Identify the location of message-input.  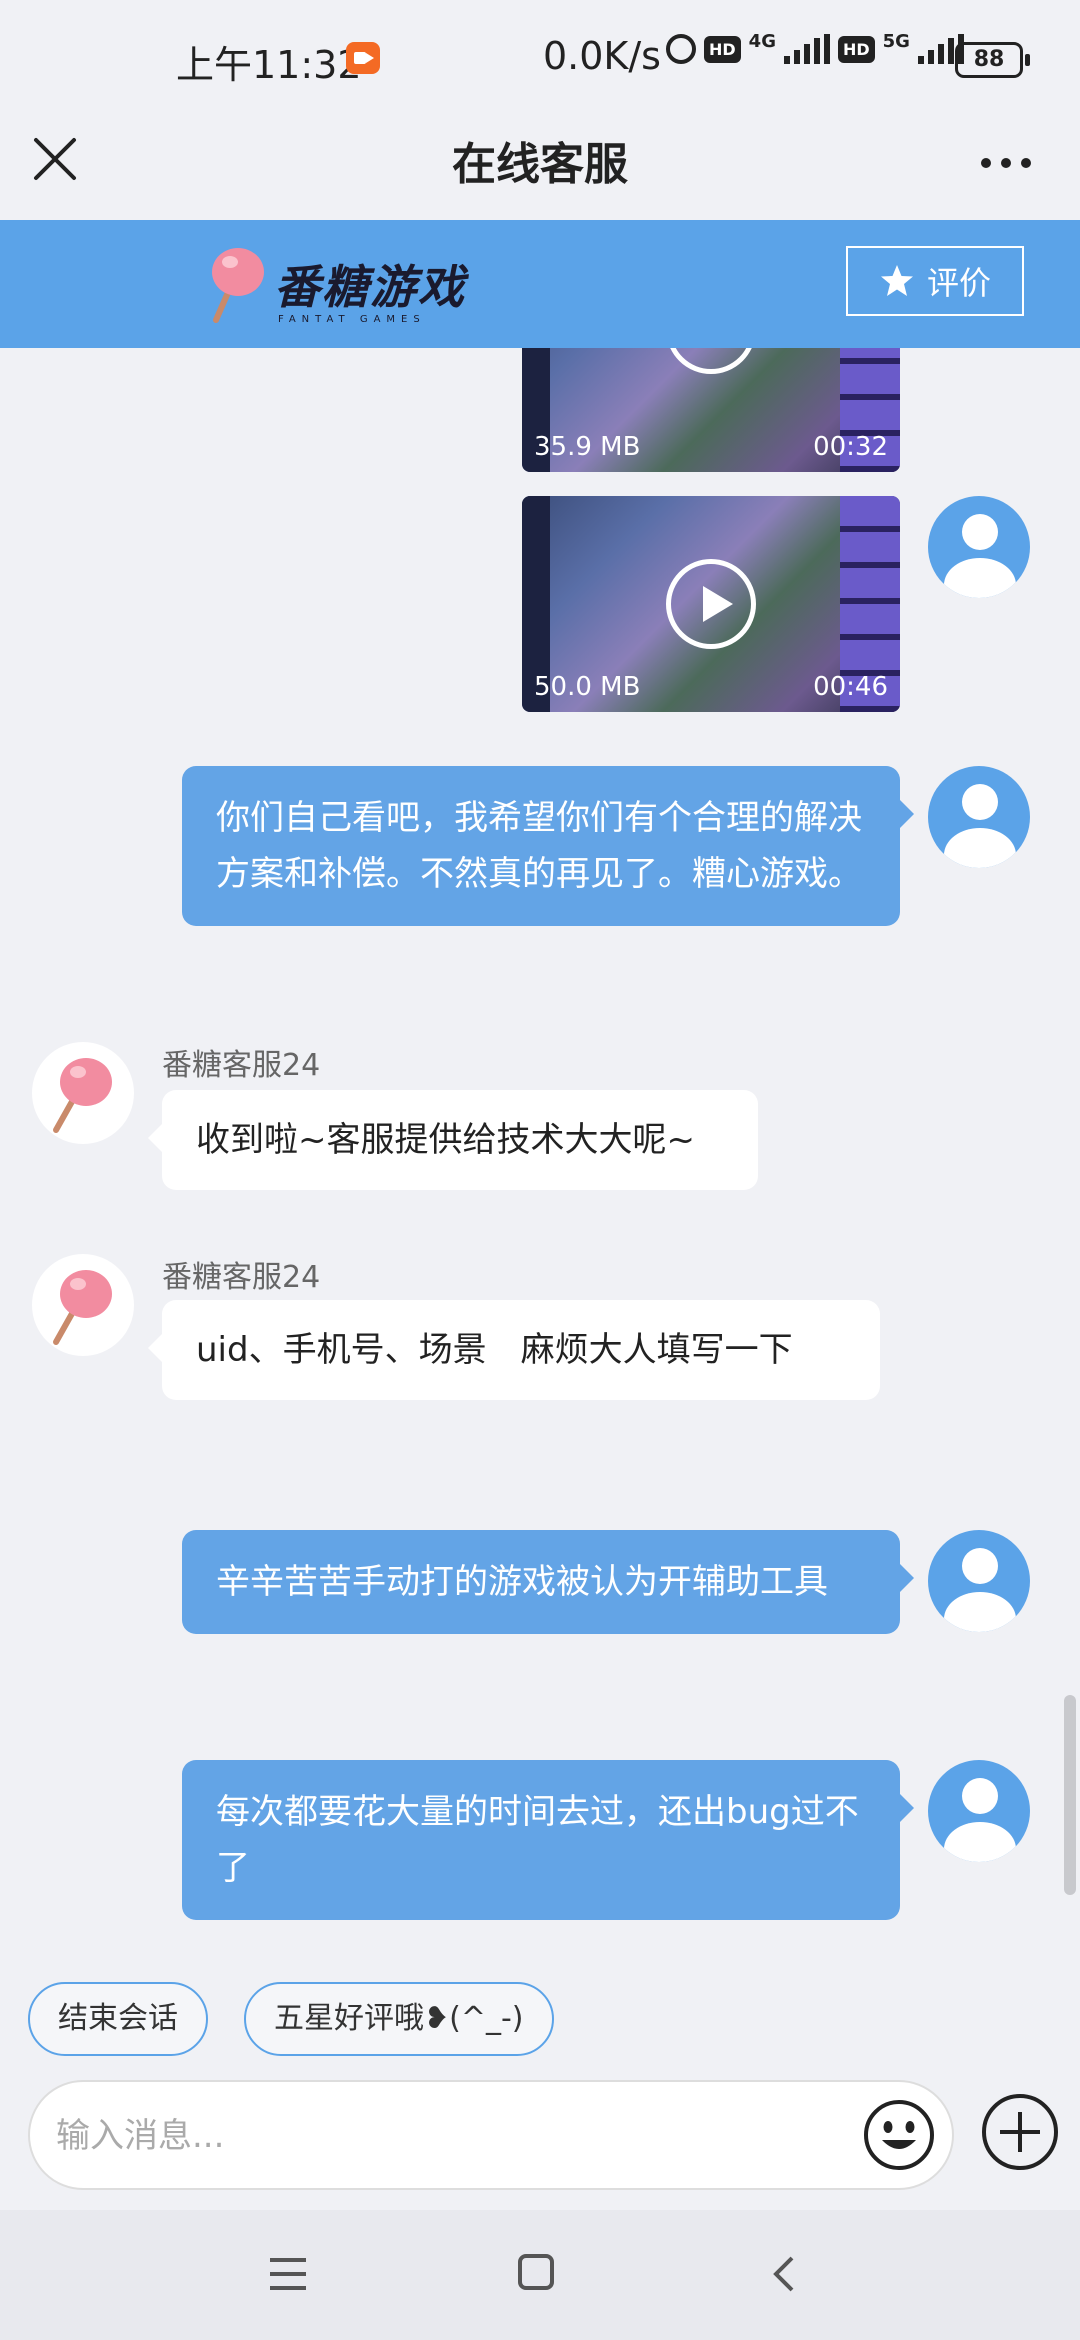
(446, 2136).